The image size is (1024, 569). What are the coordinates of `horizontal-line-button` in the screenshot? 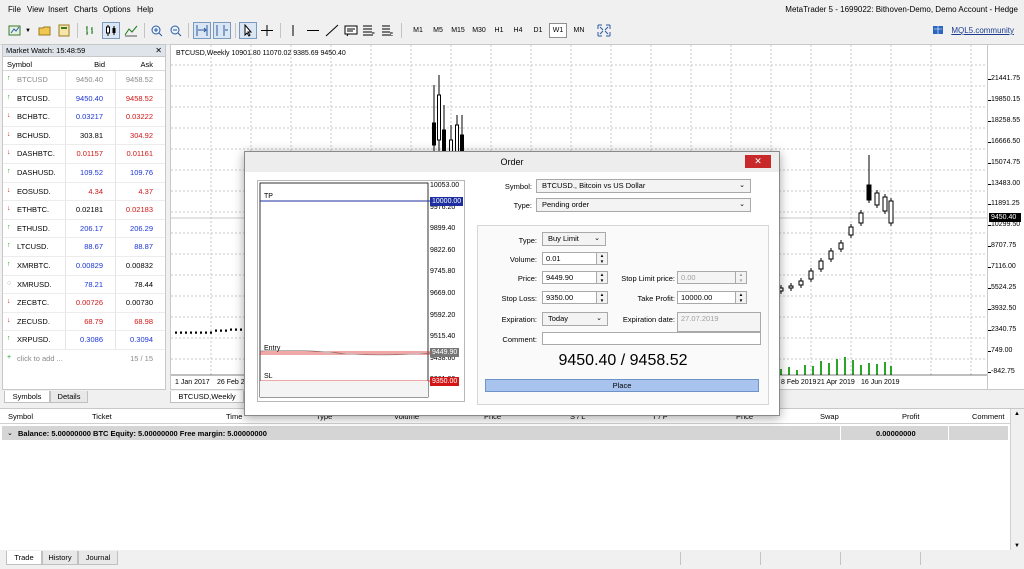 It's located at (313, 30).